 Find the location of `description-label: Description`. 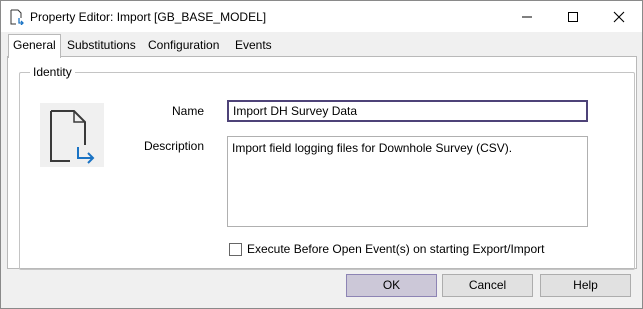

description-label: Description is located at coordinates (173, 146).